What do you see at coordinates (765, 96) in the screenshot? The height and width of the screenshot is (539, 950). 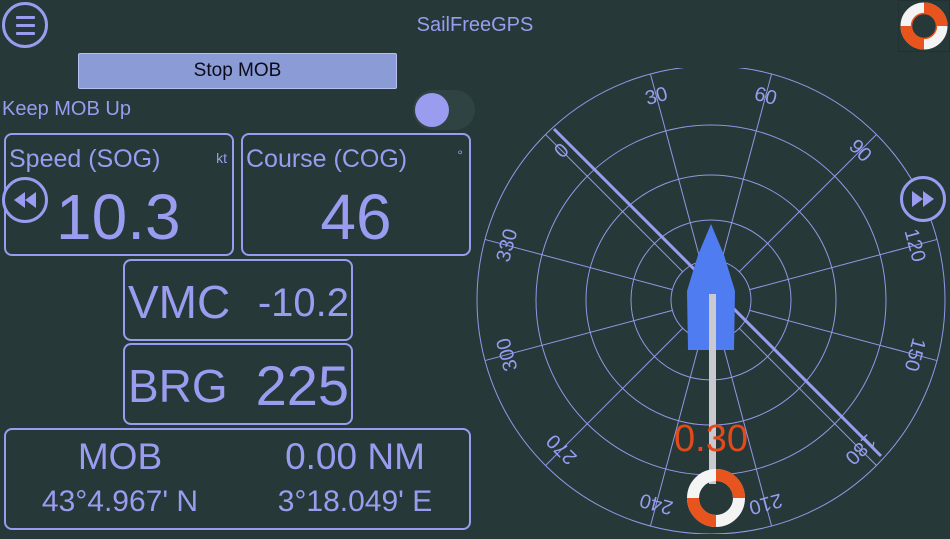 I see `compass-label: 60` at bounding box center [765, 96].